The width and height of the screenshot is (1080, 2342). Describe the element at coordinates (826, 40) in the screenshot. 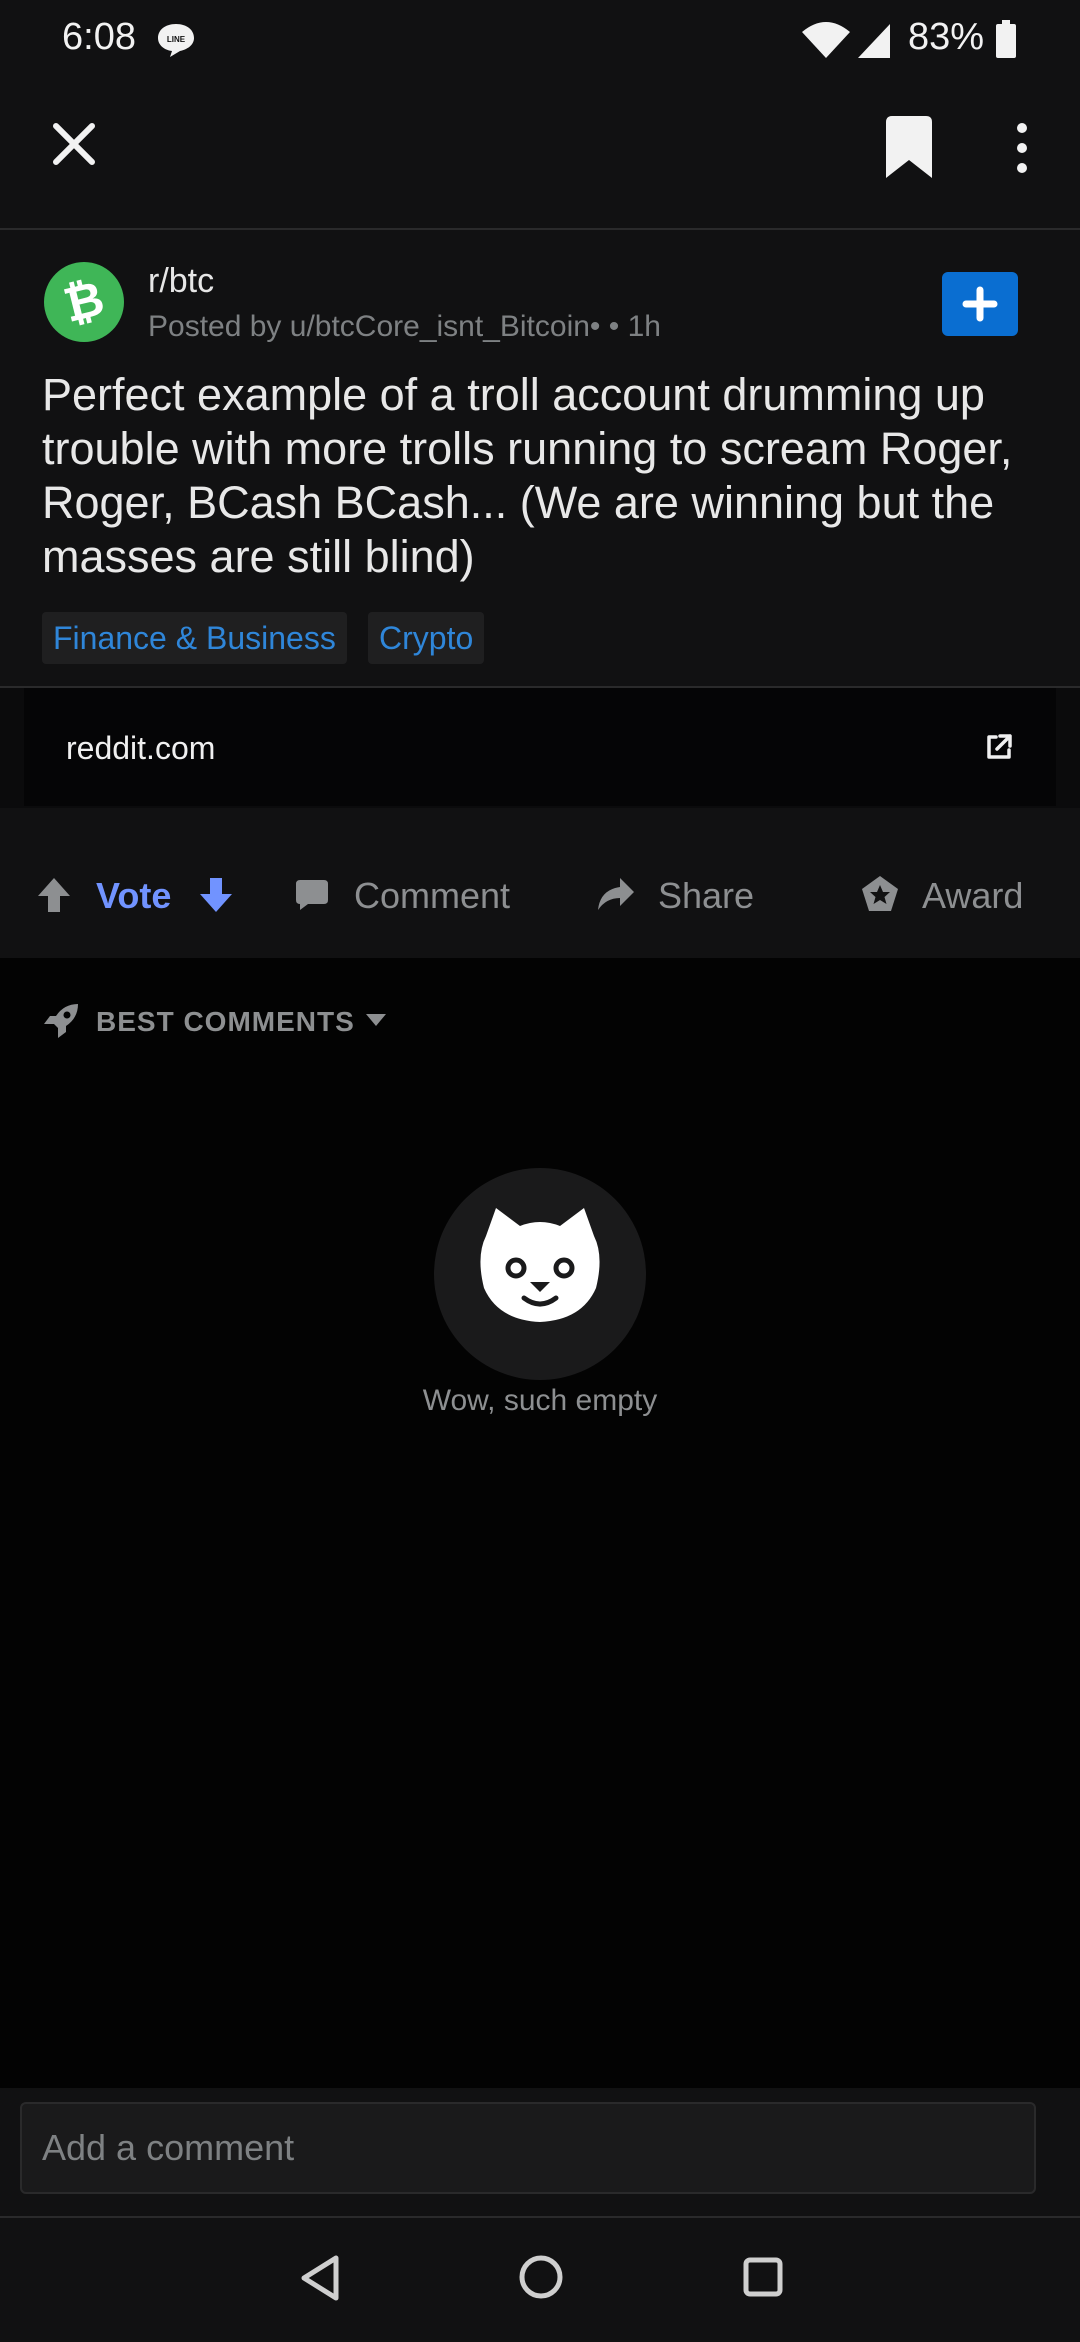

I see `wifi-icon` at that location.